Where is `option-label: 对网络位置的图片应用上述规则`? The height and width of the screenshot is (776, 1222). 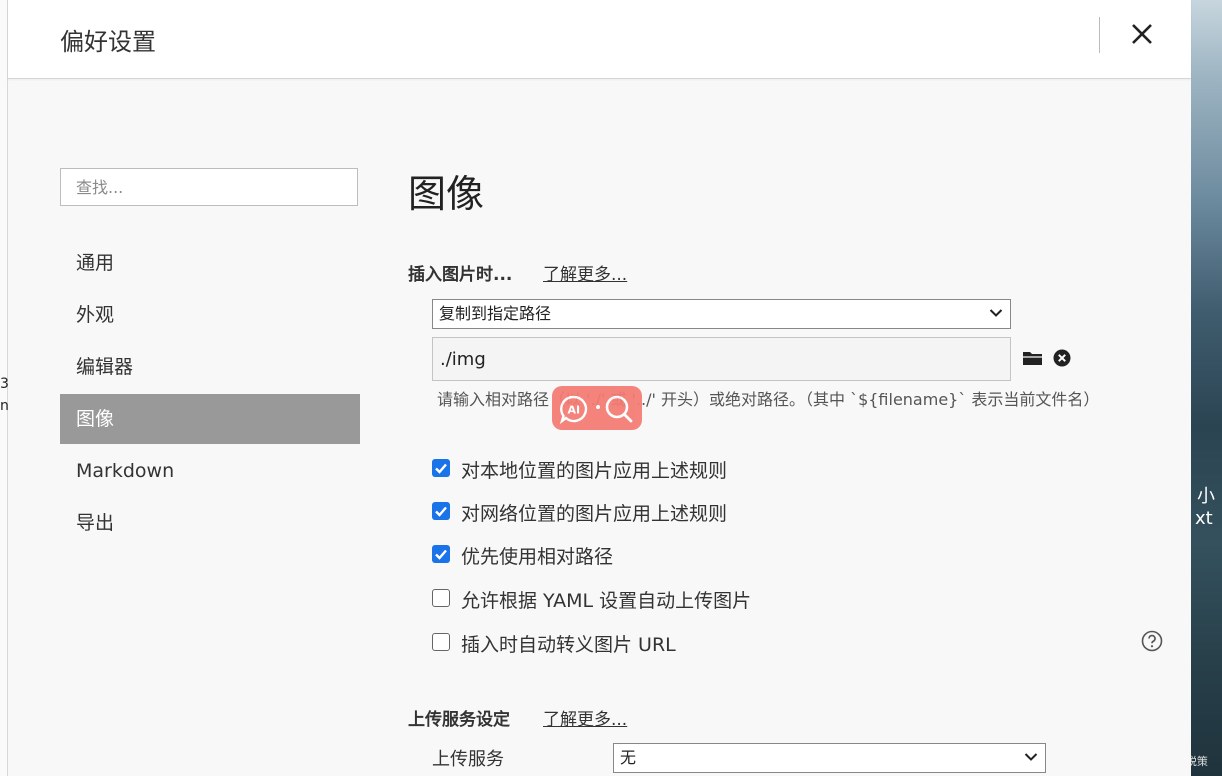 option-label: 对网络位置的图片应用上述规则 is located at coordinates (594, 514).